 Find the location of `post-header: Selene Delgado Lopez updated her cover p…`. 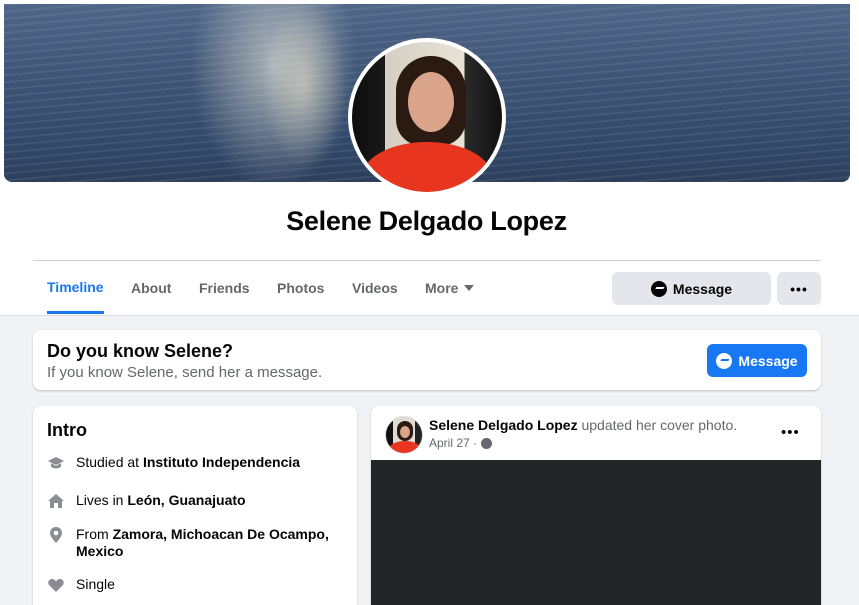

post-header: Selene Delgado Lopez updated her cover p… is located at coordinates (583, 425).